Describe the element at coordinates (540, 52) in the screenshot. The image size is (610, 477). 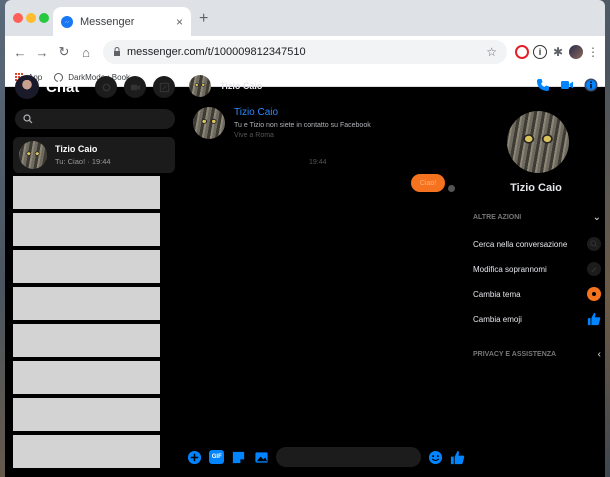
I see `info-extension-icon: i` at that location.